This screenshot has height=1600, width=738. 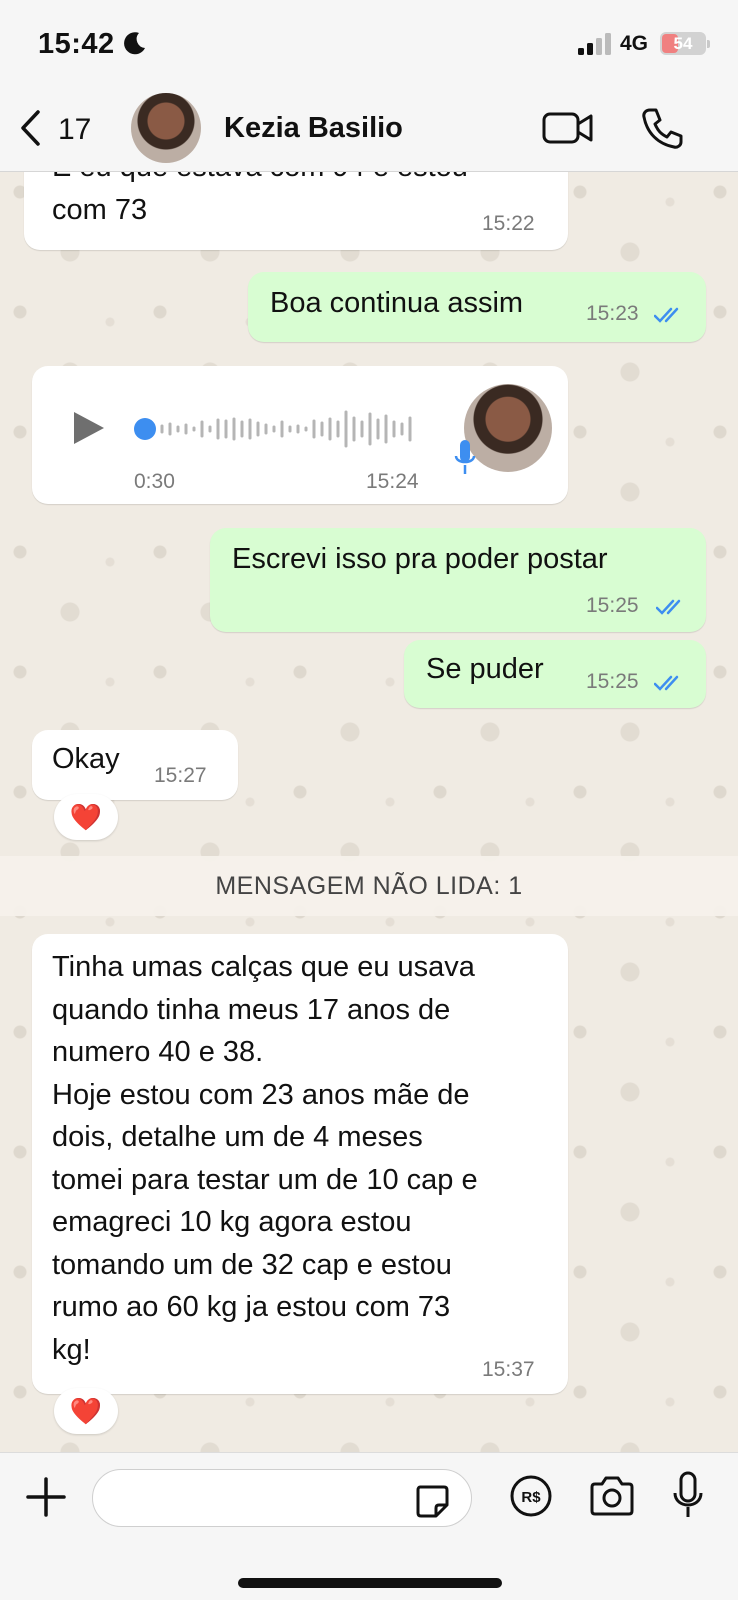 What do you see at coordinates (76, 44) in the screenshot?
I see `status-time: 15:42` at bounding box center [76, 44].